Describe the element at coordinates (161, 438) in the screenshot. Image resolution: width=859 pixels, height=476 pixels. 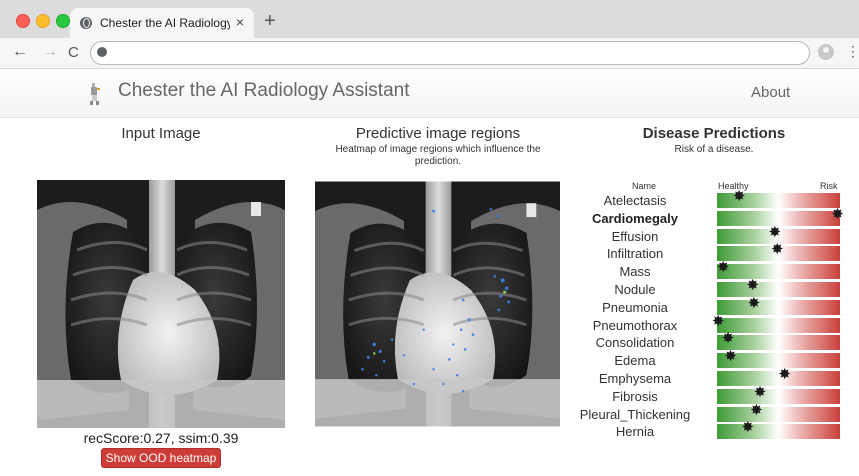
I see `rec-score-text: recScore:0.27, ssim:0.39` at that location.